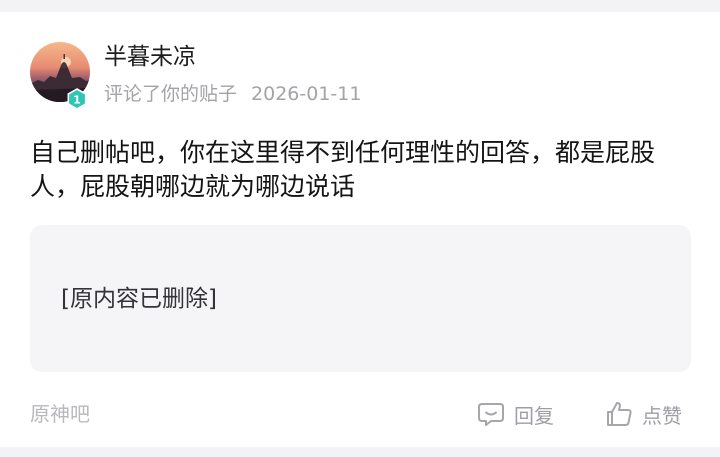  I want to click on reply-content: 自己删帖吧，你在这里得不到任何理性的回答，都是屁股人，屁股朝哪边就为哪边说话, so click(362, 170).